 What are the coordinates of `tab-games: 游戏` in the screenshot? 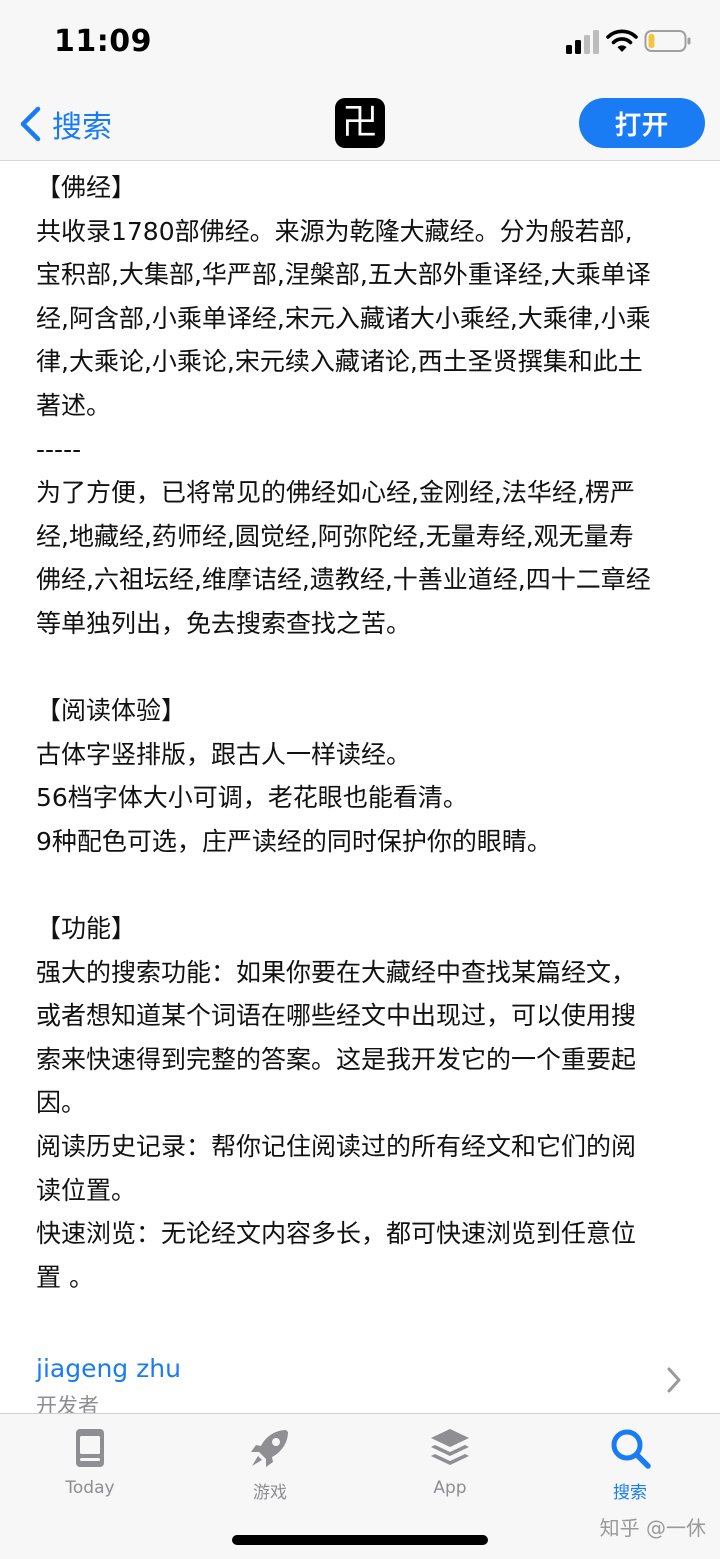 It's located at (270, 1471).